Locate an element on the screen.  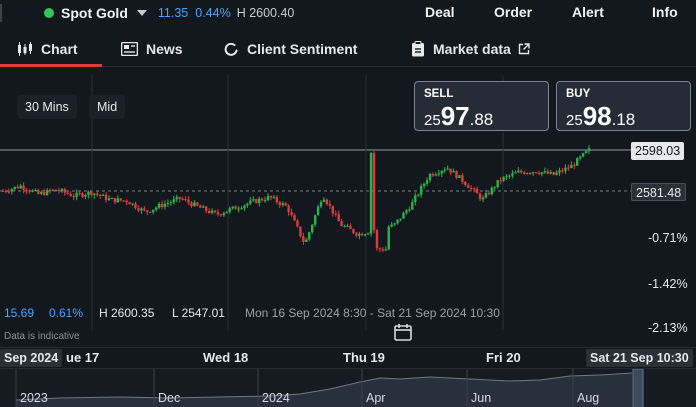
nav-label-2023: 2023 is located at coordinates (34, 398).